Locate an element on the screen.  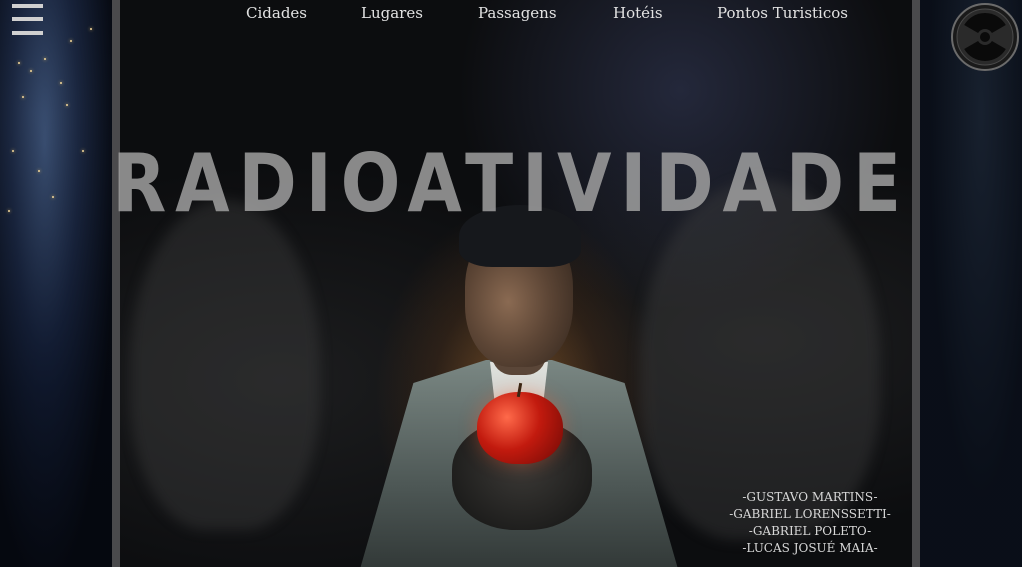
frame-border-left is located at coordinates (116, 283).